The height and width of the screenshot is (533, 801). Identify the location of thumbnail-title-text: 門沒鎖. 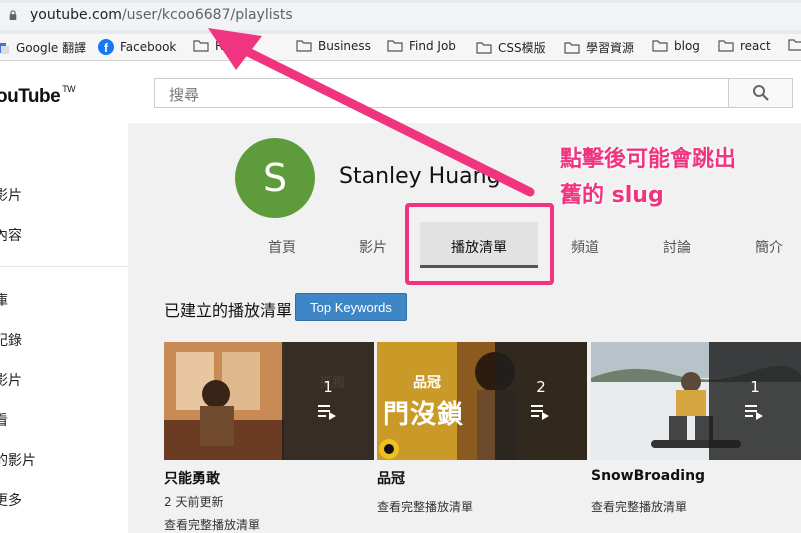
(424, 415).